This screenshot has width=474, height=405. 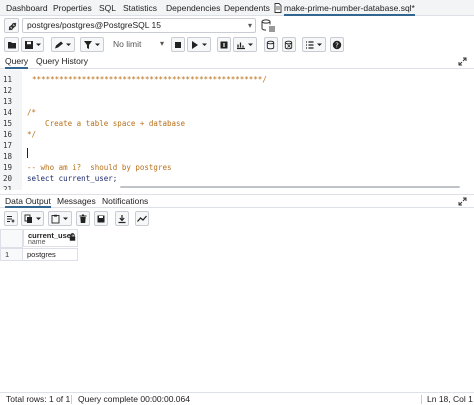 I want to click on pencil-icon, so click(x=63, y=44).